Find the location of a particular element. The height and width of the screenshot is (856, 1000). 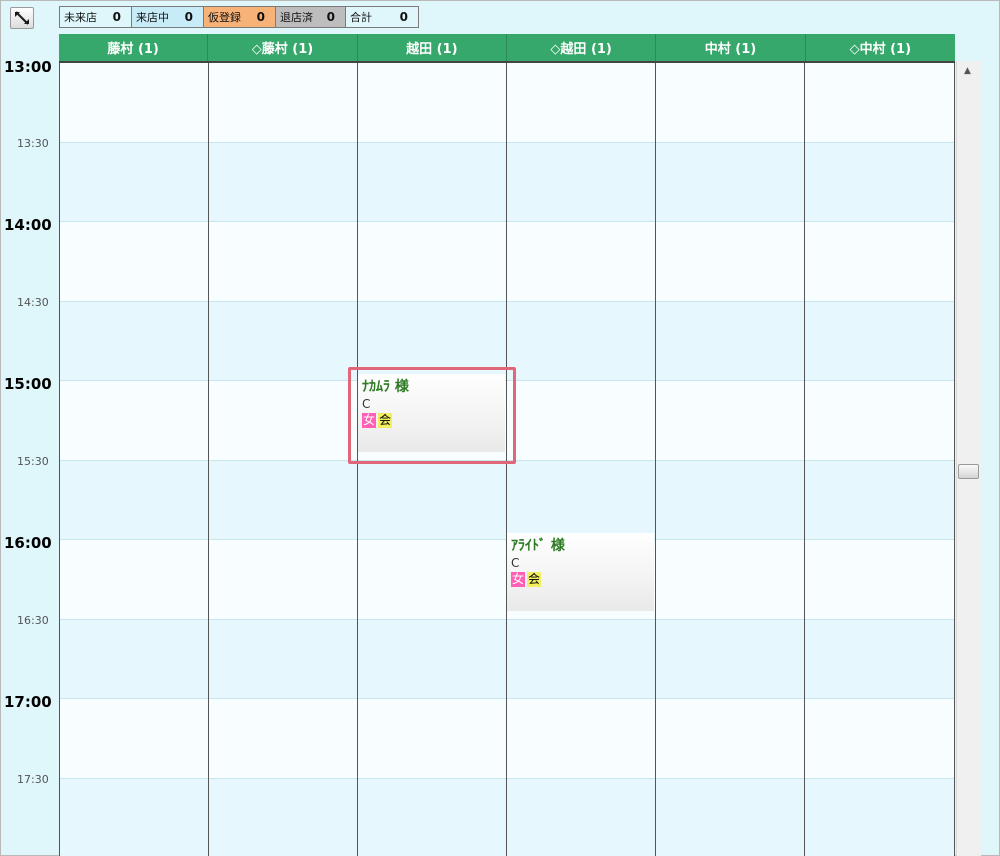

time-label: 17:30 is located at coordinates (33, 779).